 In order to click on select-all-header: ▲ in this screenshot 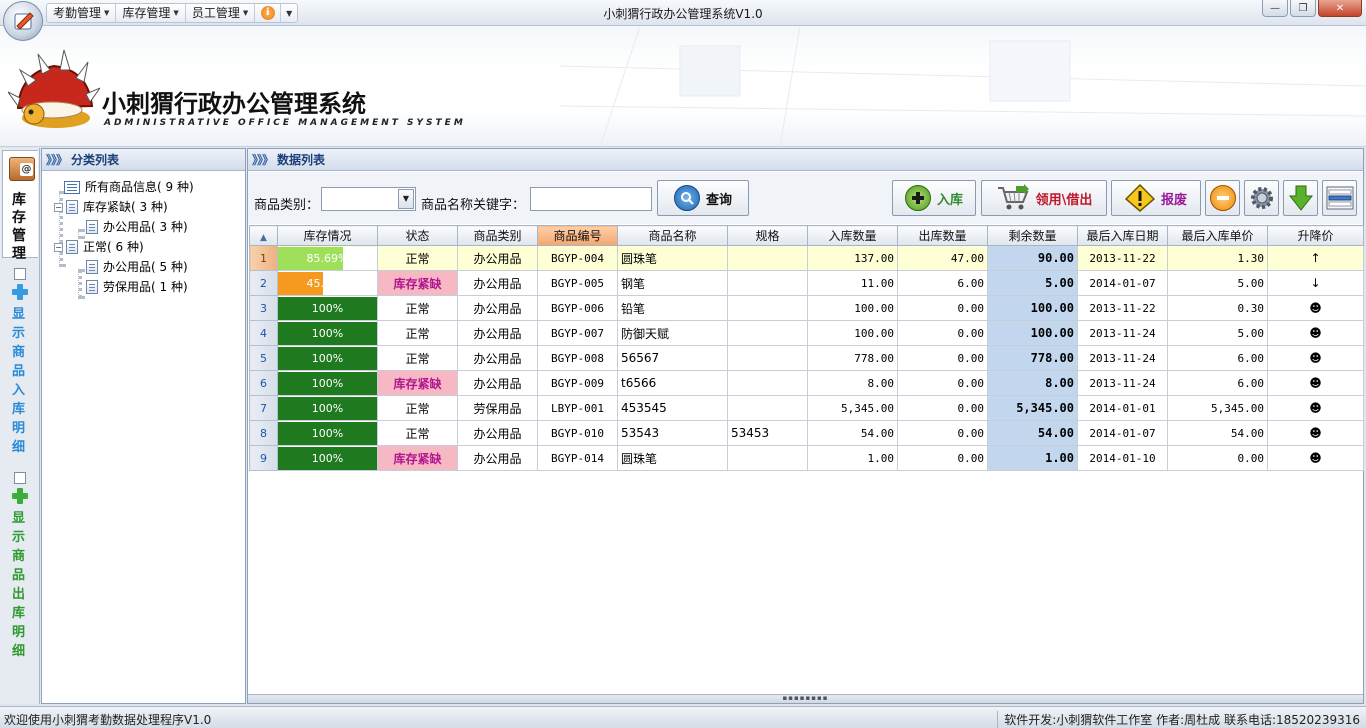, I will do `click(263, 235)`.